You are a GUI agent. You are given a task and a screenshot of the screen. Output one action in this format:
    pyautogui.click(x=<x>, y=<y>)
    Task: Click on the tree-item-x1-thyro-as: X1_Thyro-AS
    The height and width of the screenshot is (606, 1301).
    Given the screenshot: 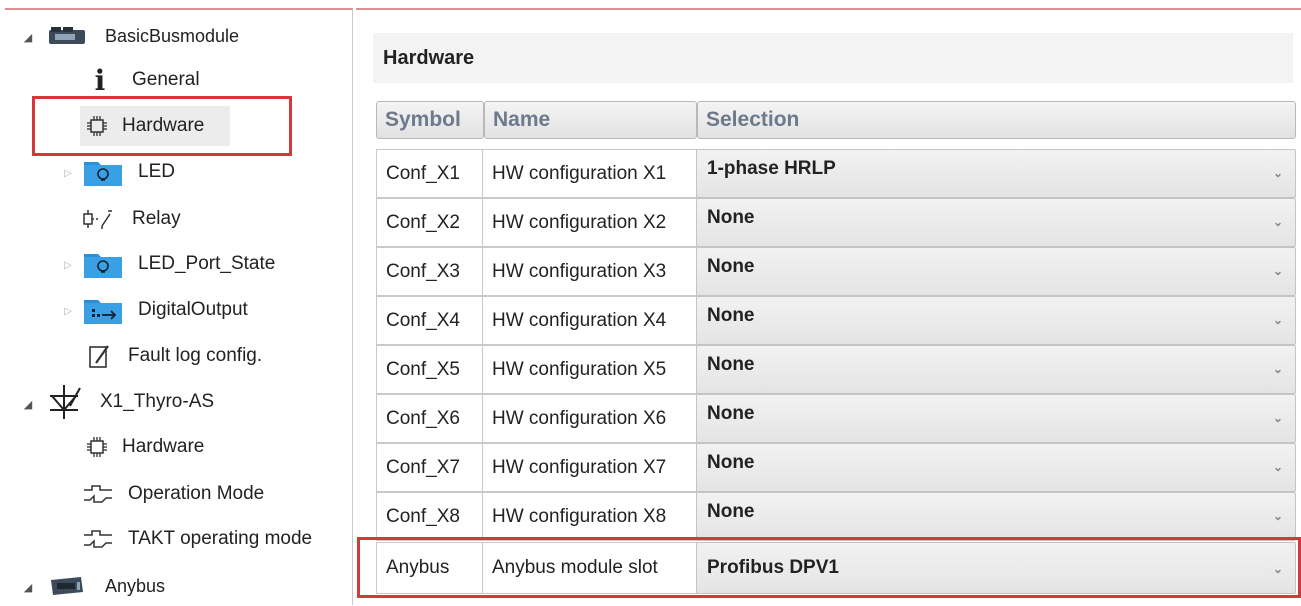 What is the action you would take?
    pyautogui.click(x=129, y=402)
    